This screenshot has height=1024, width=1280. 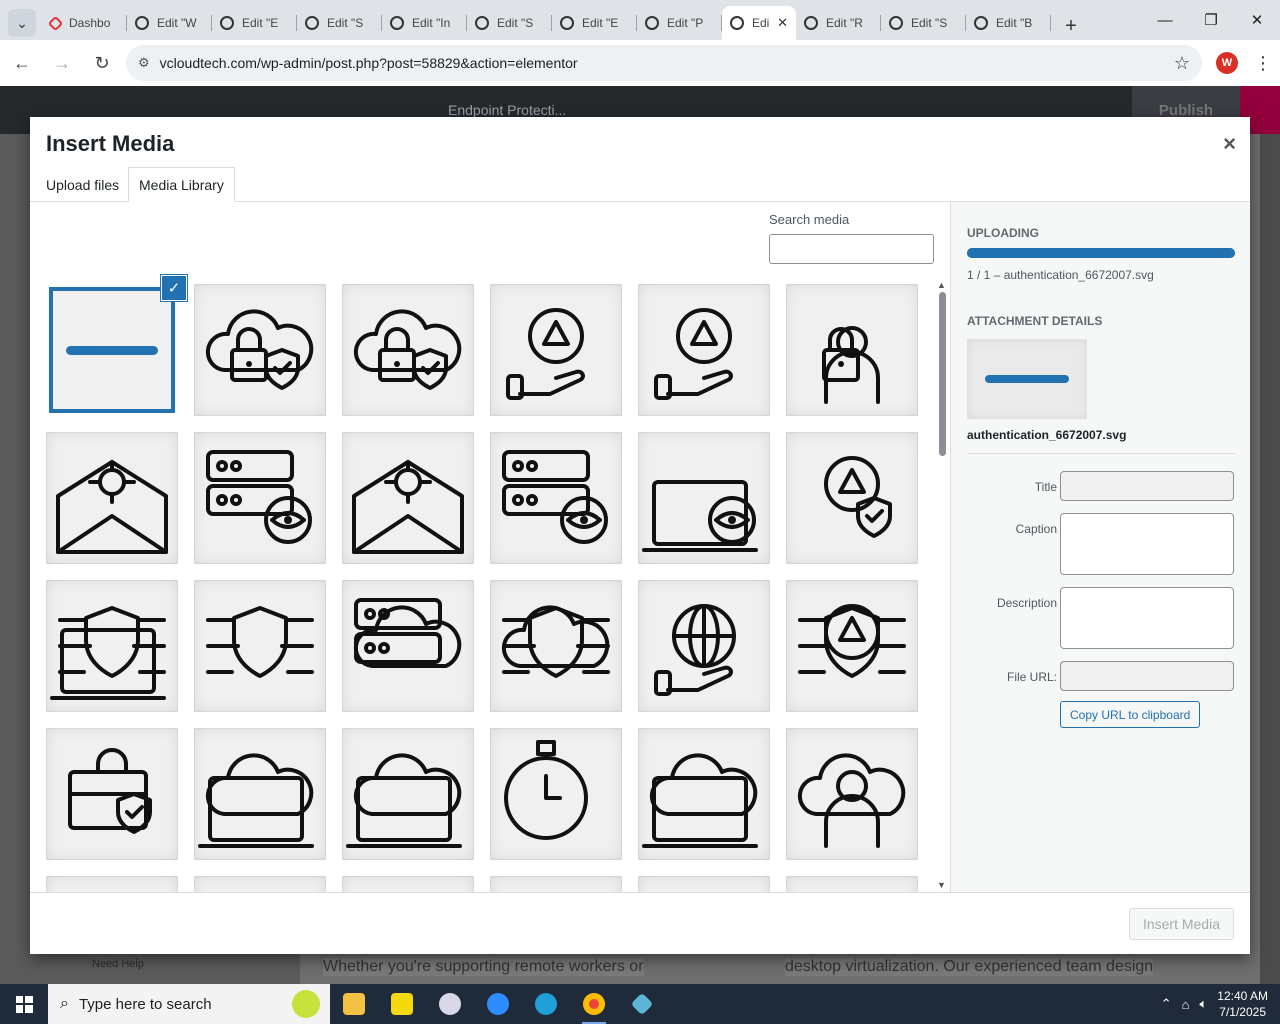 What do you see at coordinates (1242, 1012) in the screenshot?
I see `clock-date: 7/1/2025` at bounding box center [1242, 1012].